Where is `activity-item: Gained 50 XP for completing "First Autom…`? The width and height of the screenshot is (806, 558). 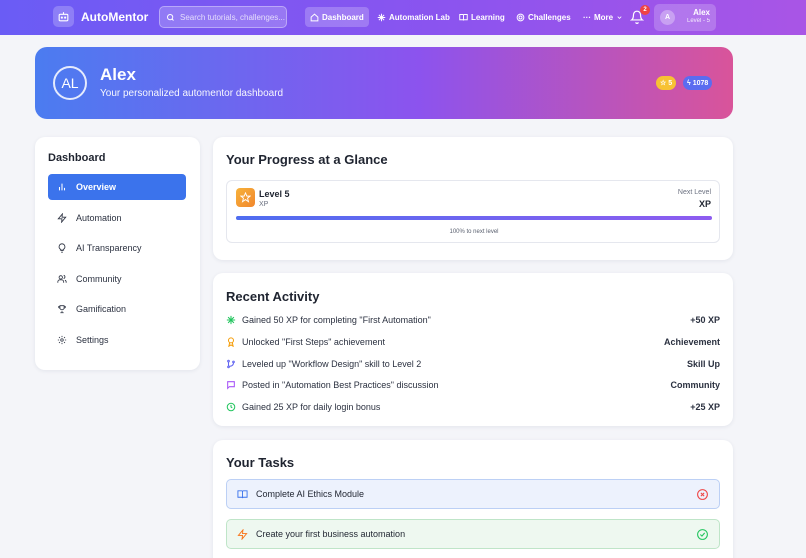
activity-item: Gained 50 XP for completing "First Autom… is located at coordinates (473, 320).